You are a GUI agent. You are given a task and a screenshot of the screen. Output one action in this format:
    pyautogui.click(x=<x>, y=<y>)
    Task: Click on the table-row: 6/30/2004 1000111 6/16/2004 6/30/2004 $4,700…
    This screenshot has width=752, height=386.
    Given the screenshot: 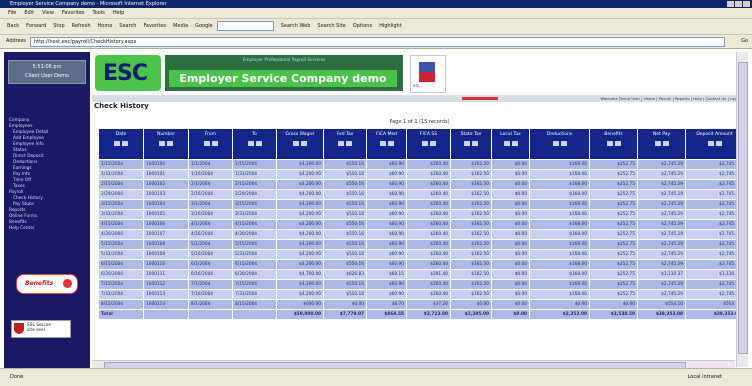 What is the action you would take?
    pyautogui.click(x=421, y=274)
    